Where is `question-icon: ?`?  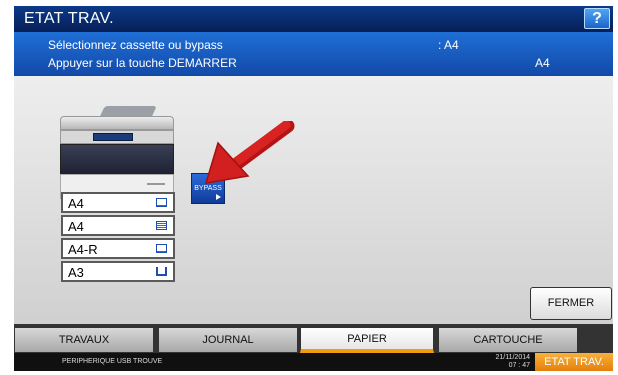
question-icon: ? is located at coordinates (597, 18).